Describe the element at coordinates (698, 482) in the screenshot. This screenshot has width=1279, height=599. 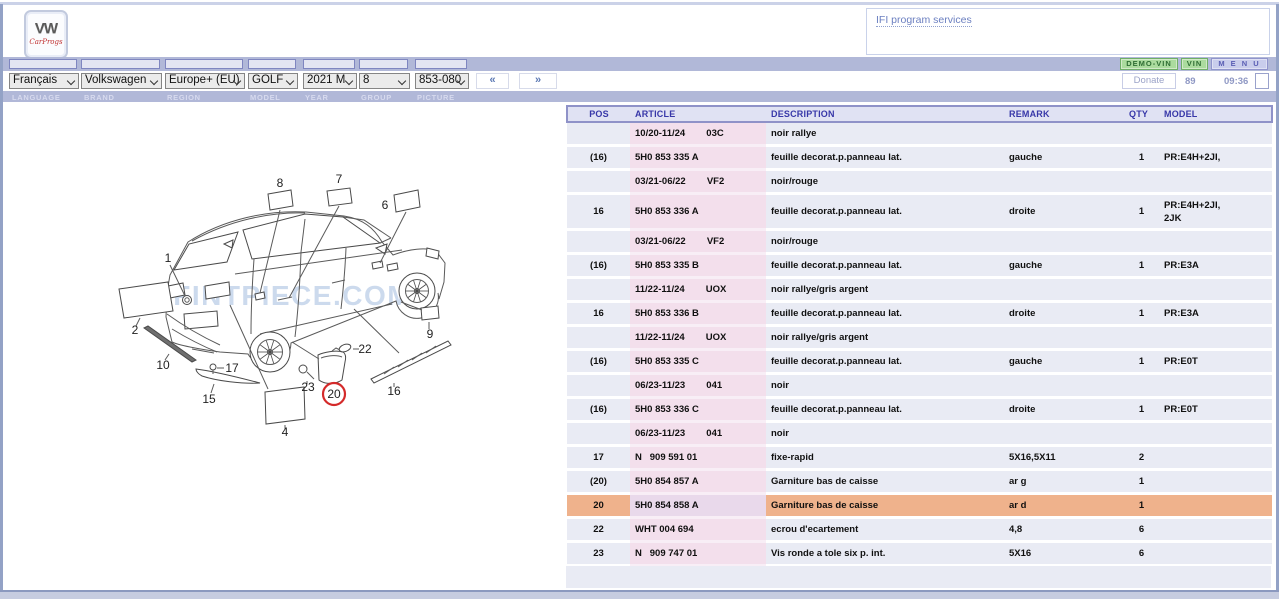
I see `cell-article: 5H0 854 857 A` at that location.